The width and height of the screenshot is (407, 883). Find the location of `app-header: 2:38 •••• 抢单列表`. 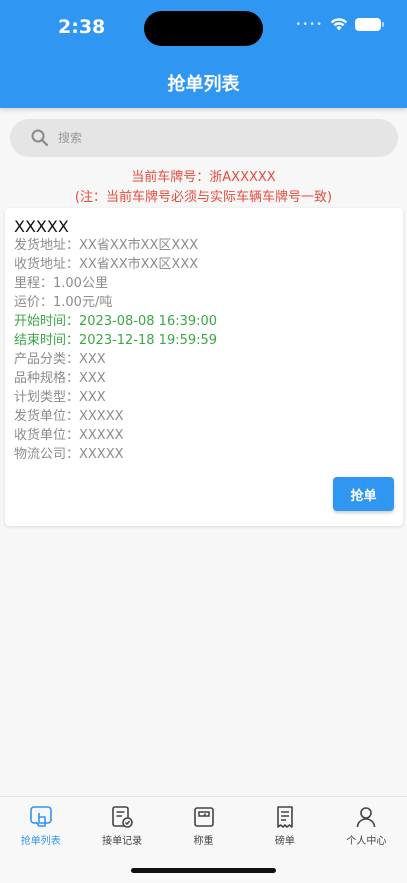

app-header: 2:38 •••• 抢单列表 is located at coordinates (203, 54).